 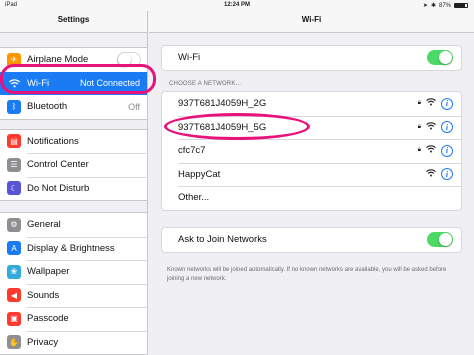 What do you see at coordinates (58, 165) in the screenshot?
I see `sidebar-item-label: Control Center` at bounding box center [58, 165].